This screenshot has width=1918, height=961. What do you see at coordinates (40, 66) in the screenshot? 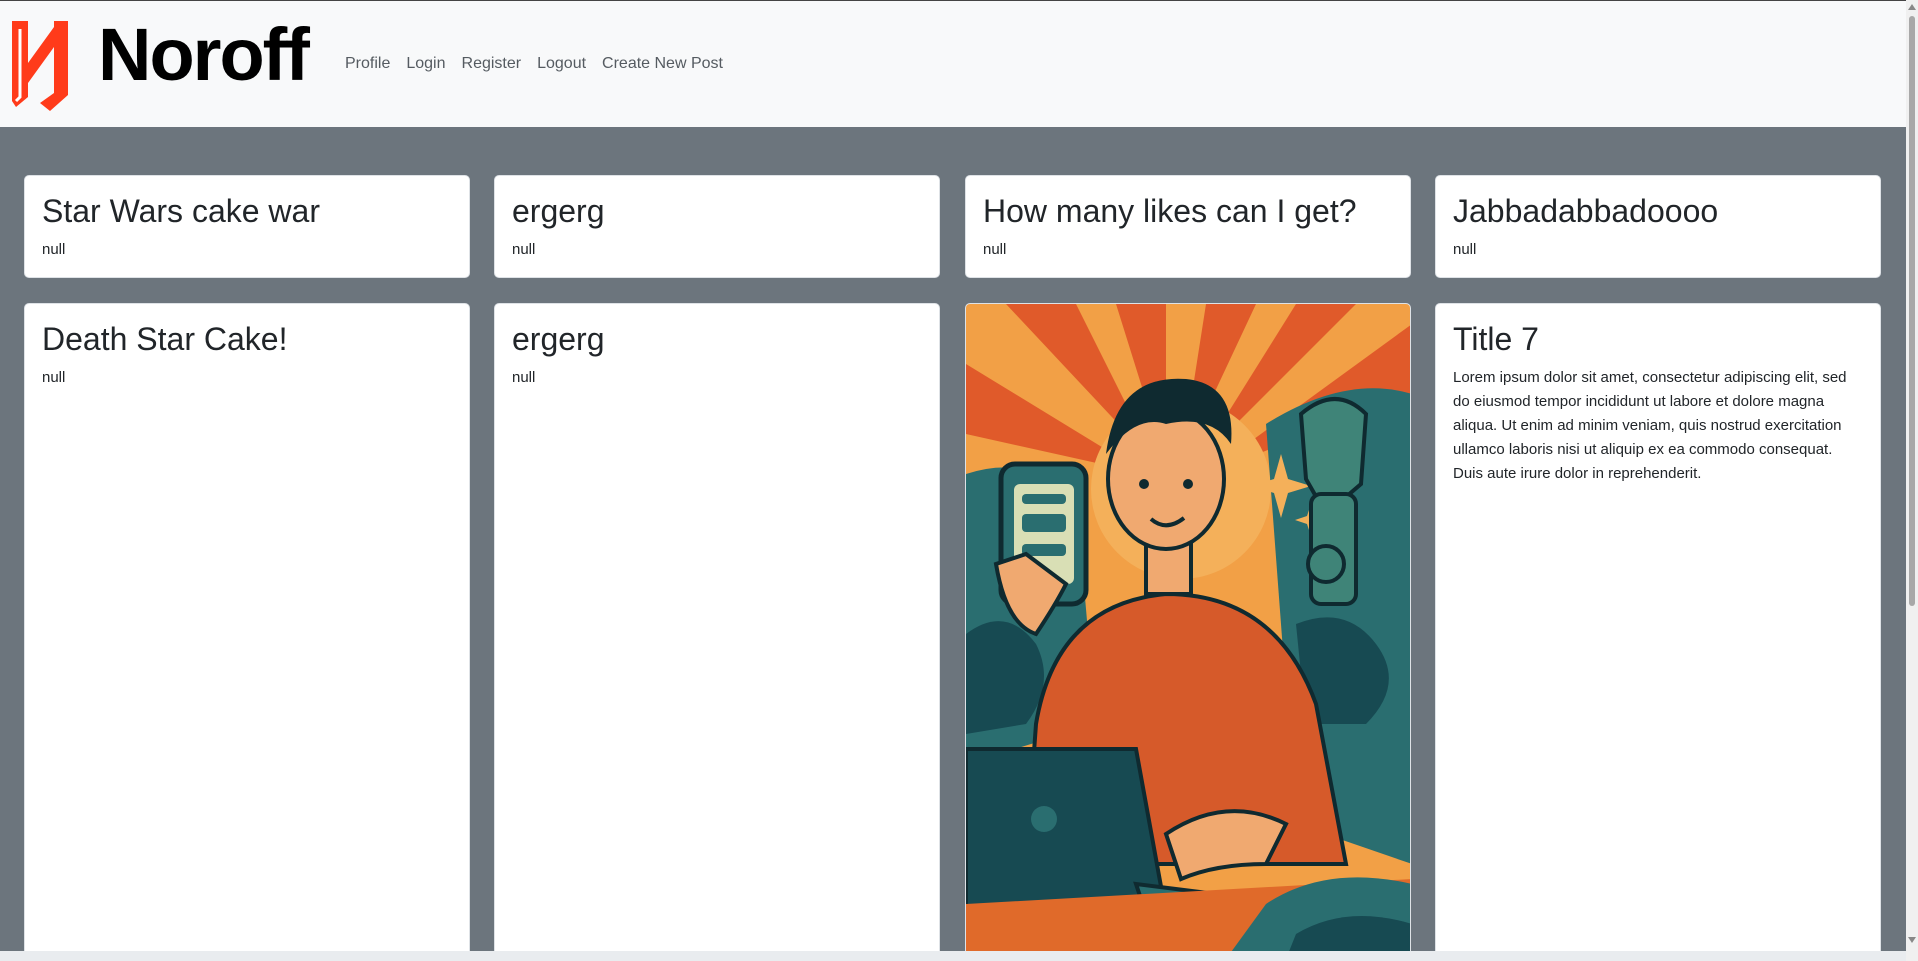
I see `noroff-logo-icon` at bounding box center [40, 66].